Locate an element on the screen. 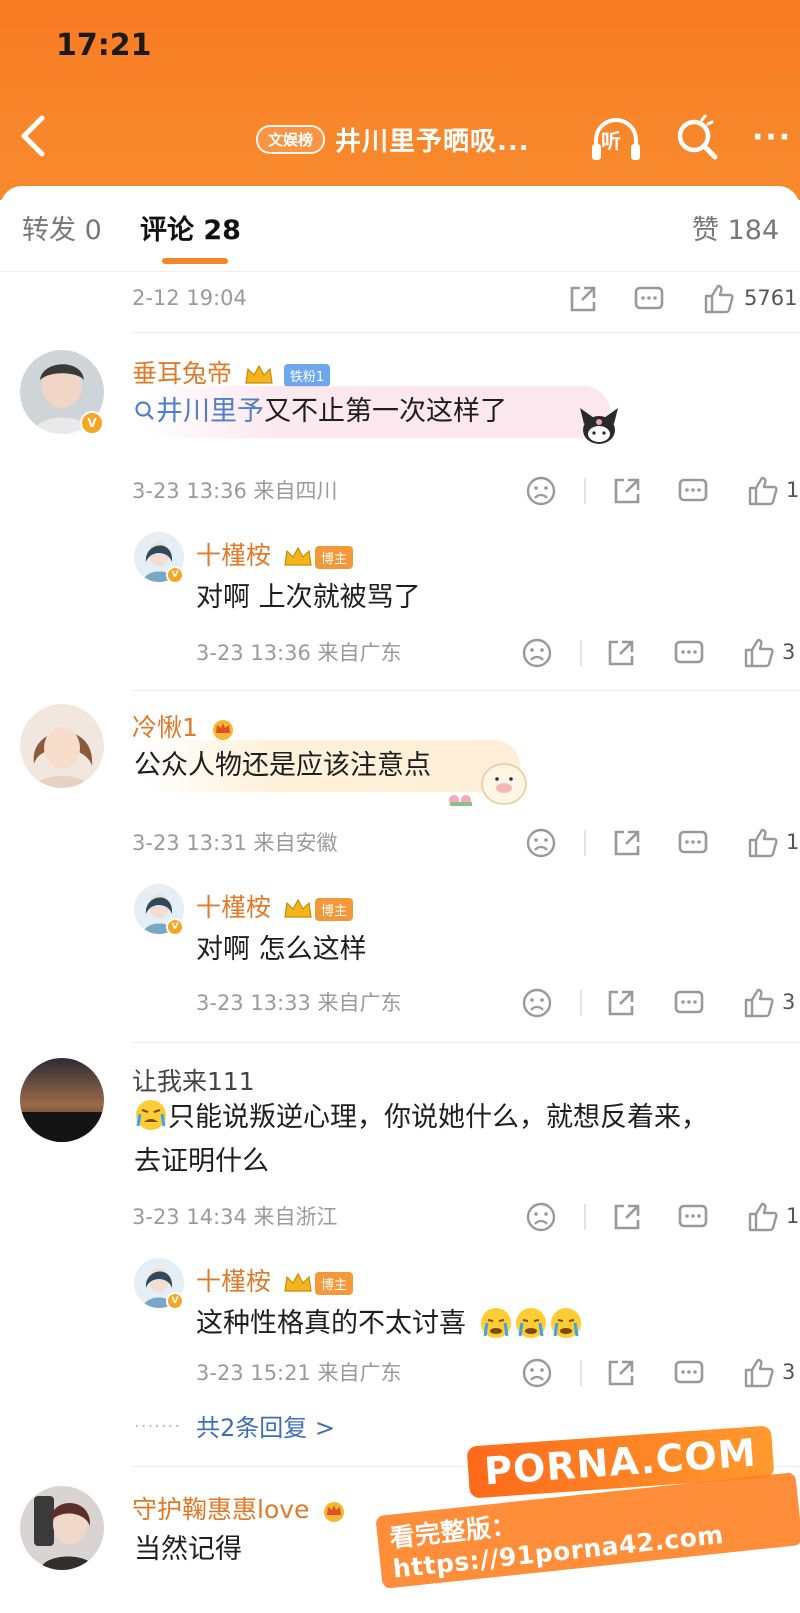 This screenshot has width=800, height=1613. comment-meta: 3-23 13:31 来自安徽 is located at coordinates (235, 842).